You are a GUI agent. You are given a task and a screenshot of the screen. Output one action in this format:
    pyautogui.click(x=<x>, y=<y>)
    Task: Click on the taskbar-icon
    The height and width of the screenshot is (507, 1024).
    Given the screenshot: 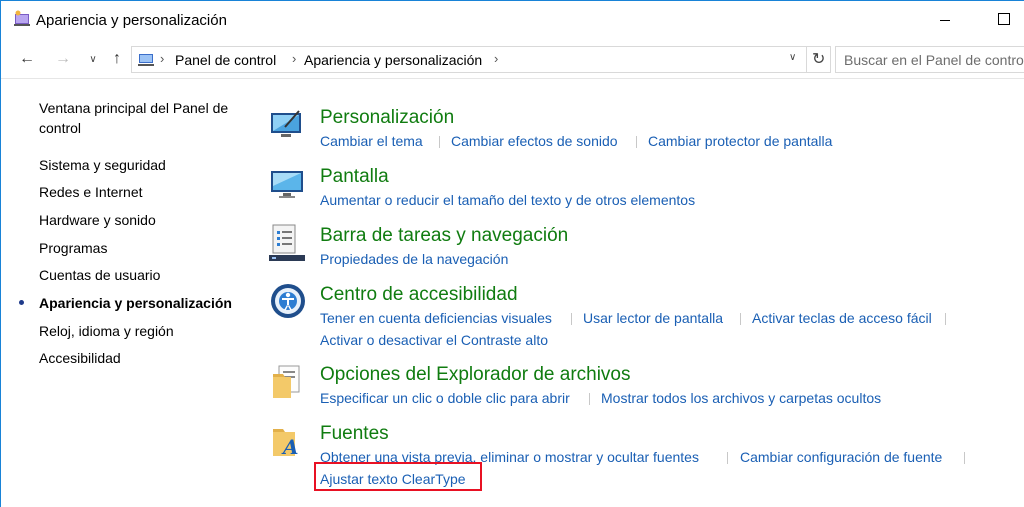 What is the action you would take?
    pyautogui.click(x=287, y=242)
    